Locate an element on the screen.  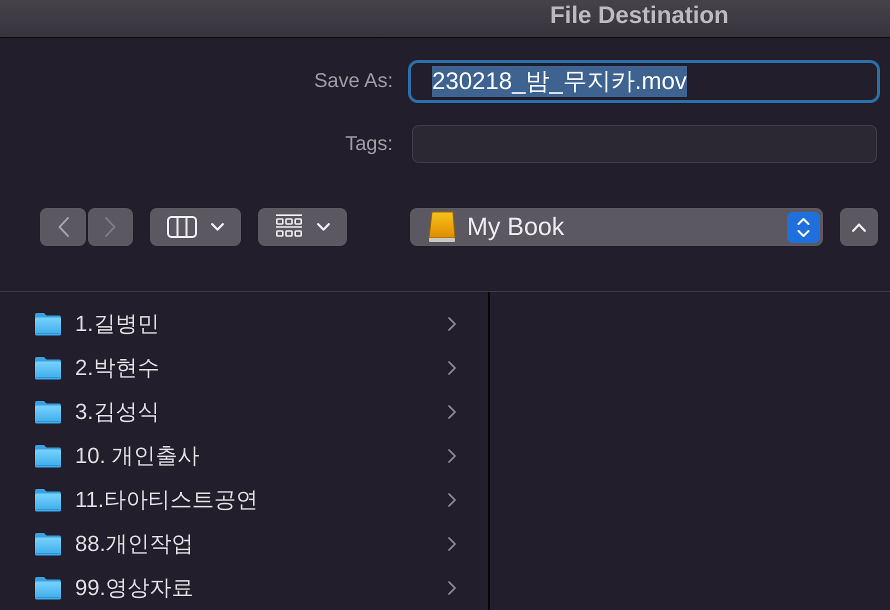
stepper-icon is located at coordinates (803, 227).